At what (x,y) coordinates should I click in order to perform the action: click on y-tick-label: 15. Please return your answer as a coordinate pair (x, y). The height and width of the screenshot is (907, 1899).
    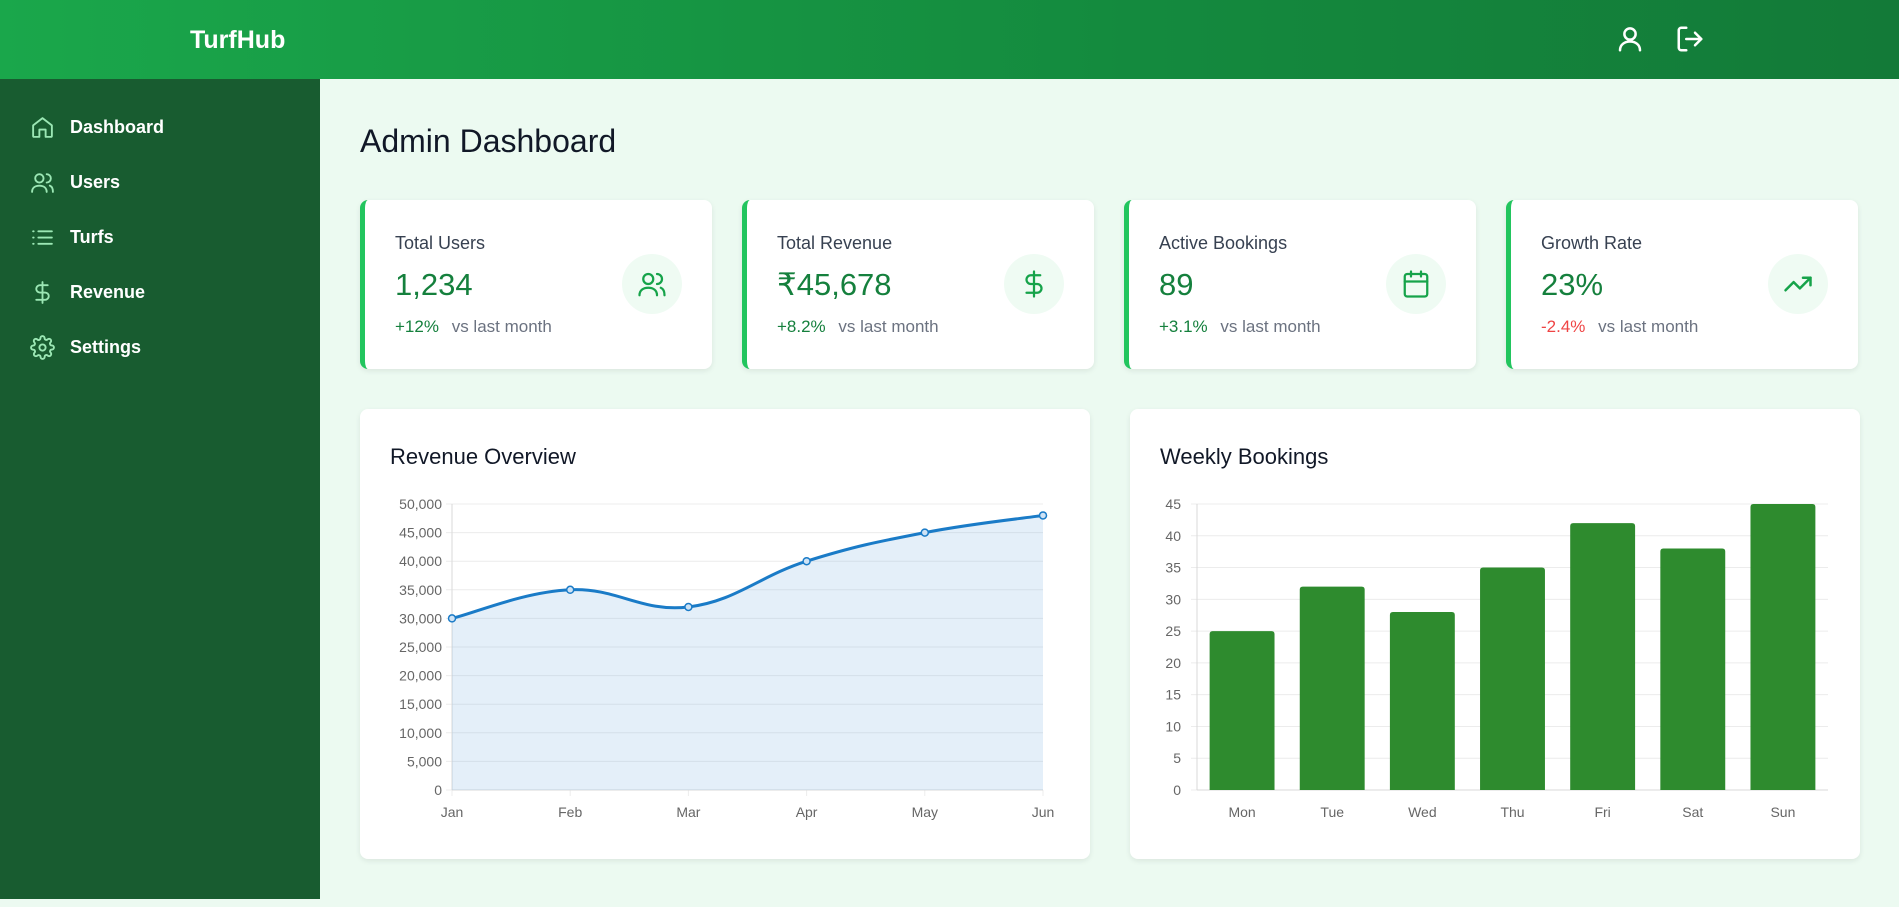
    Looking at the image, I should click on (1173, 695).